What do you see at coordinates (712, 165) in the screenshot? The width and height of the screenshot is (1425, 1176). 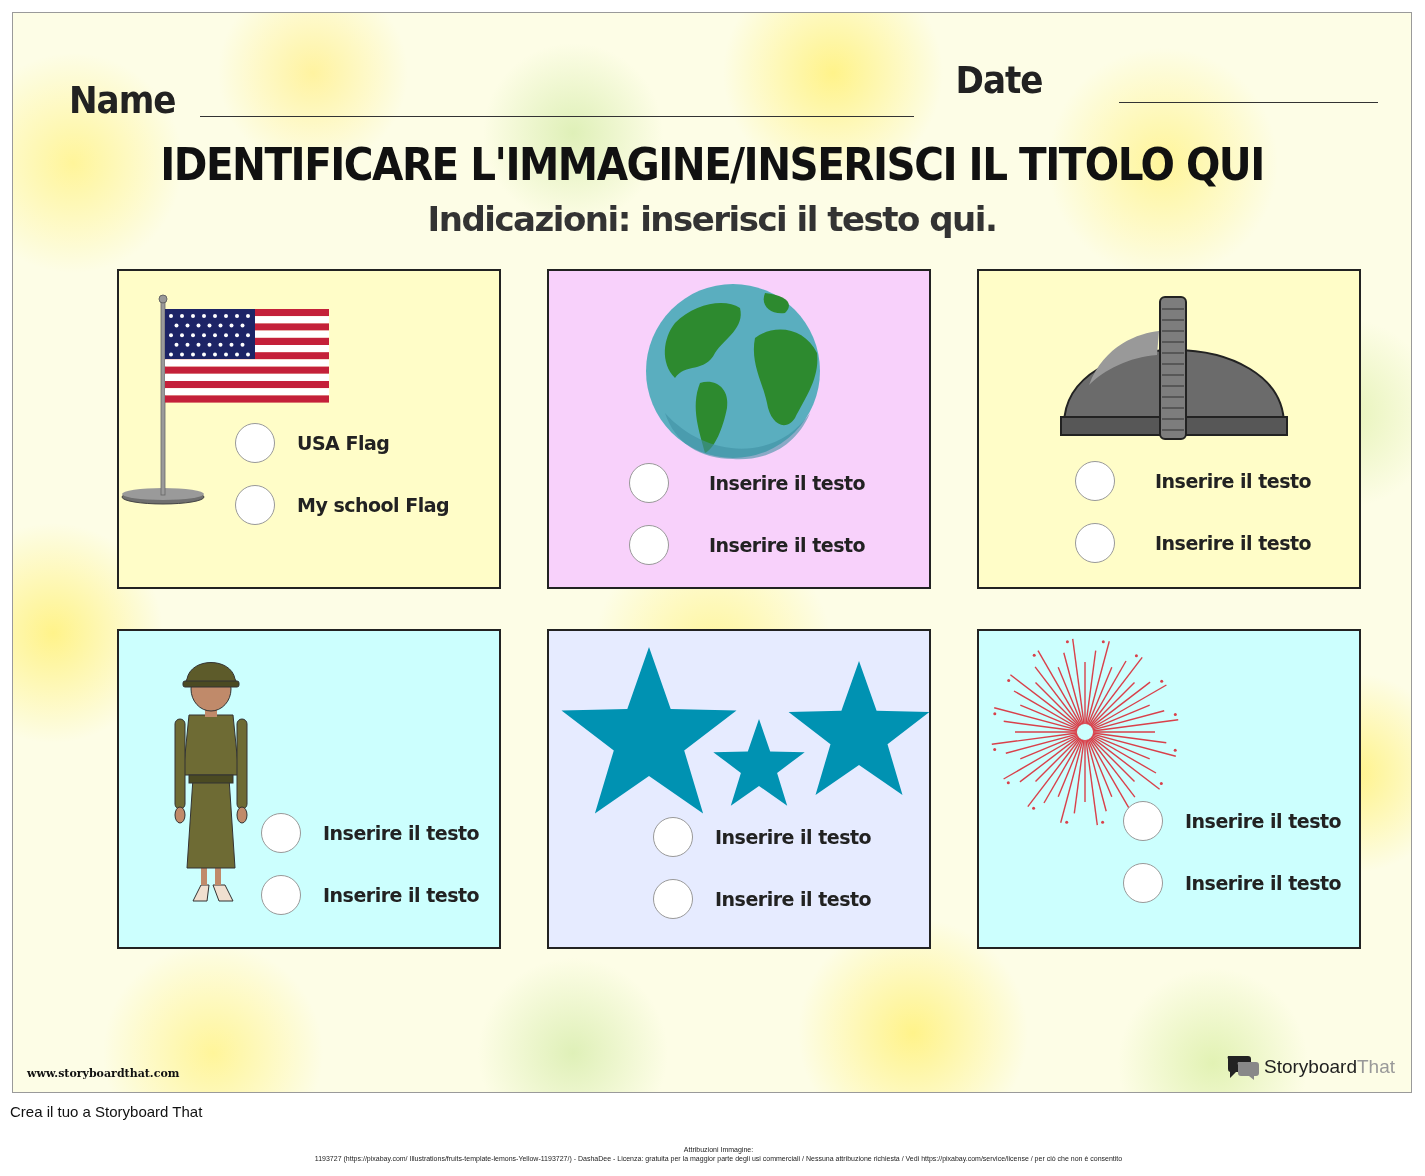 I see `worksheet-title: IDENTIFICARE L'IMMAGINE/INSERISCI IL TITOLO QUI` at bounding box center [712, 165].